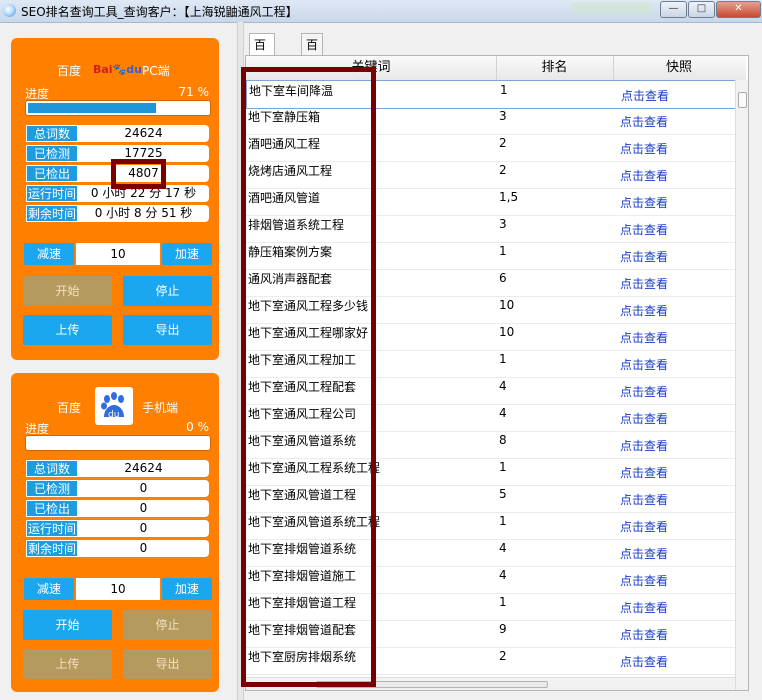  What do you see at coordinates (143, 468) in the screenshot?
I see `mobile-stat-value: 24624` at bounding box center [143, 468].